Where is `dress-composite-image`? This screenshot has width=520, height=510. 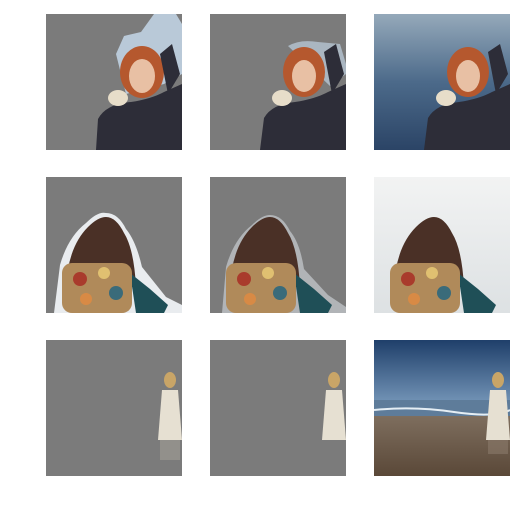
dress-composite-image is located at coordinates (442, 408).